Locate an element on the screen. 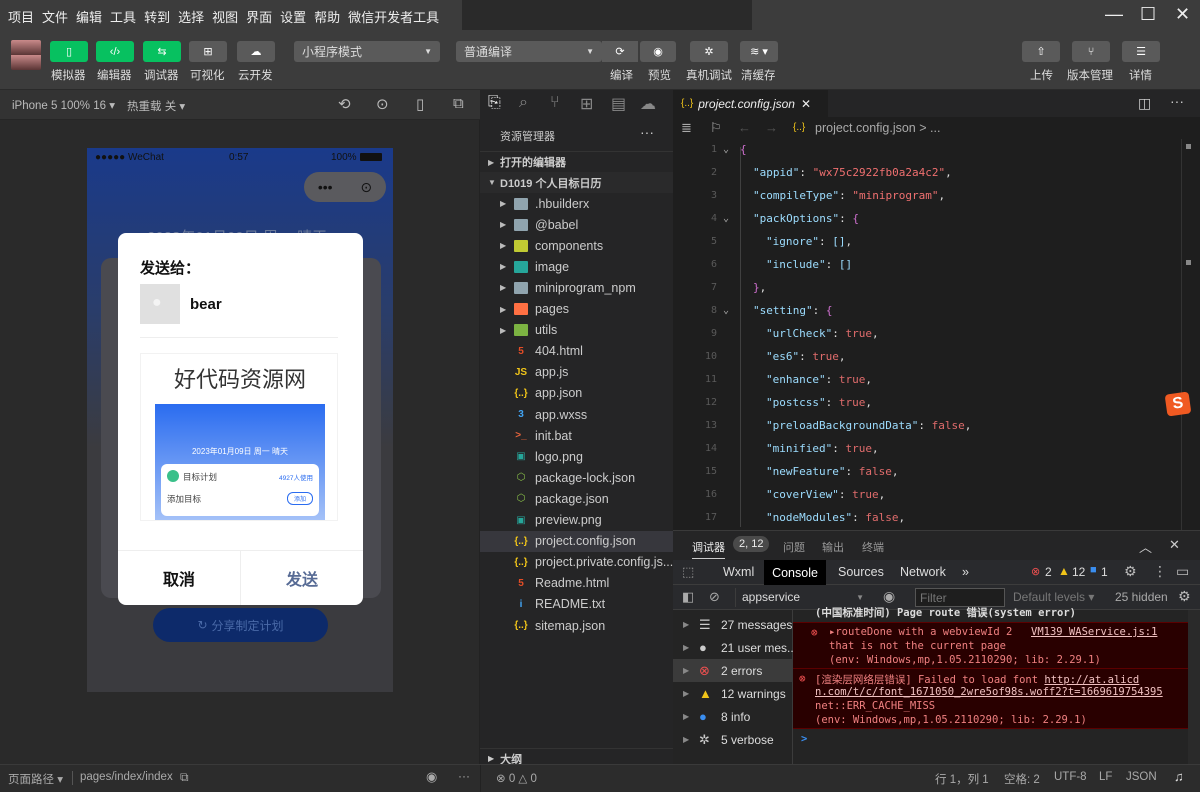  visibility-icon: ◉ is located at coordinates (431, 777).